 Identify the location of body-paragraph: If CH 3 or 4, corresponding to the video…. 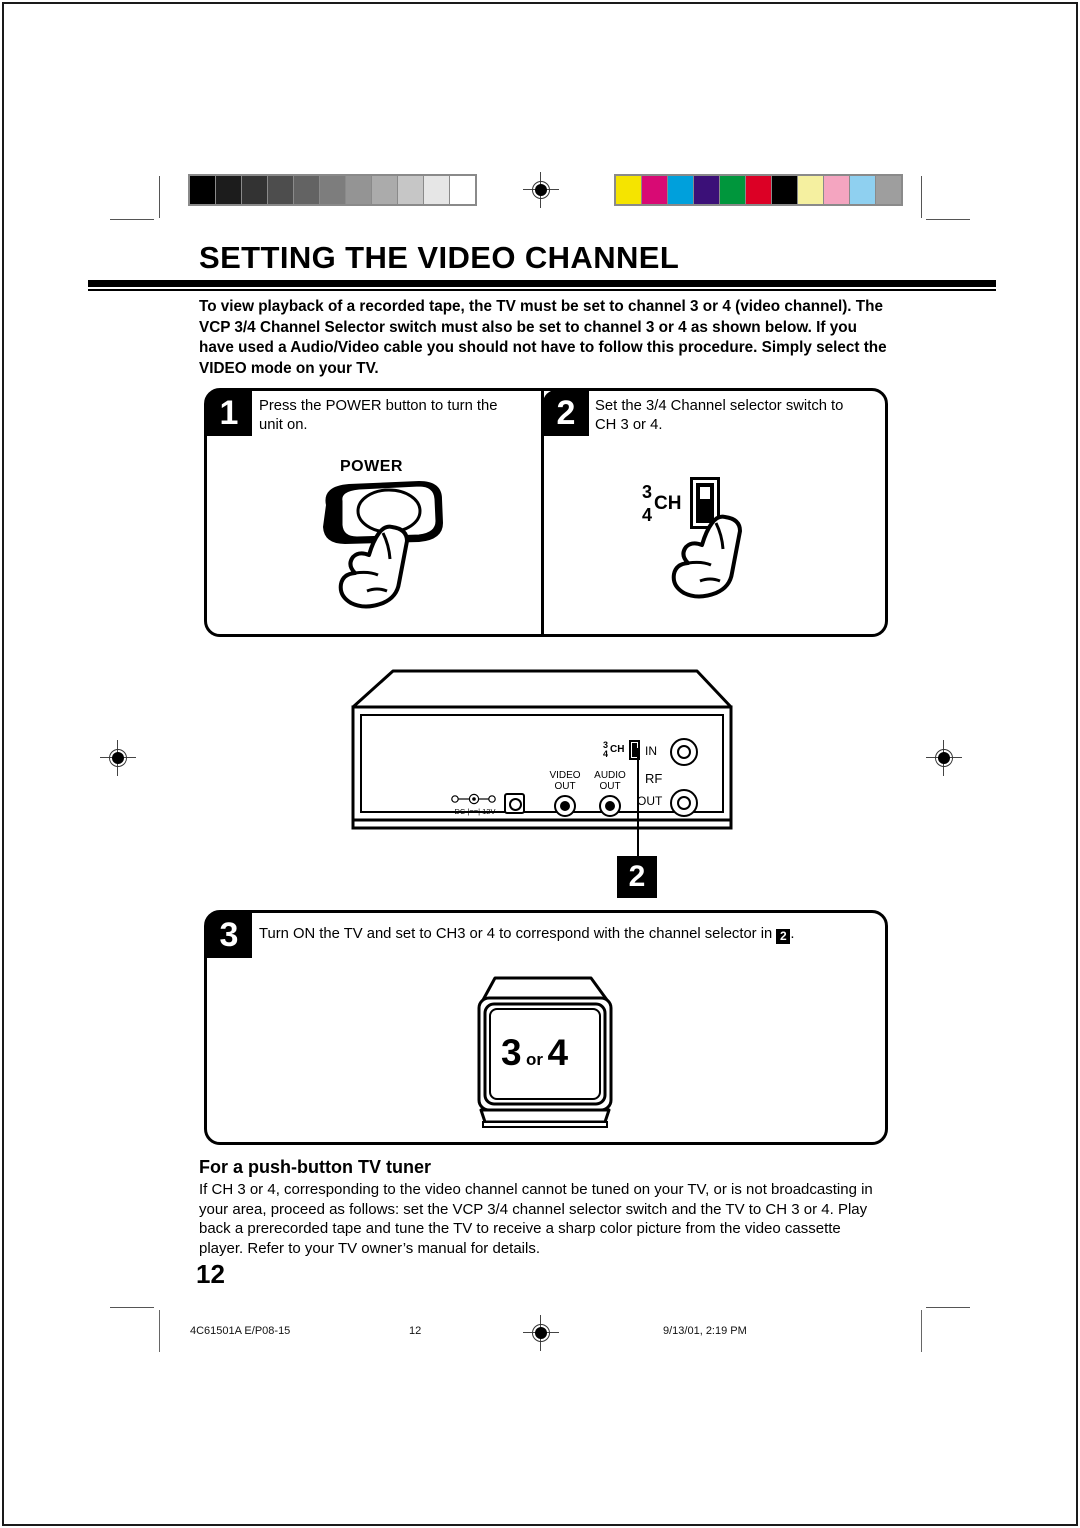
(536, 1219).